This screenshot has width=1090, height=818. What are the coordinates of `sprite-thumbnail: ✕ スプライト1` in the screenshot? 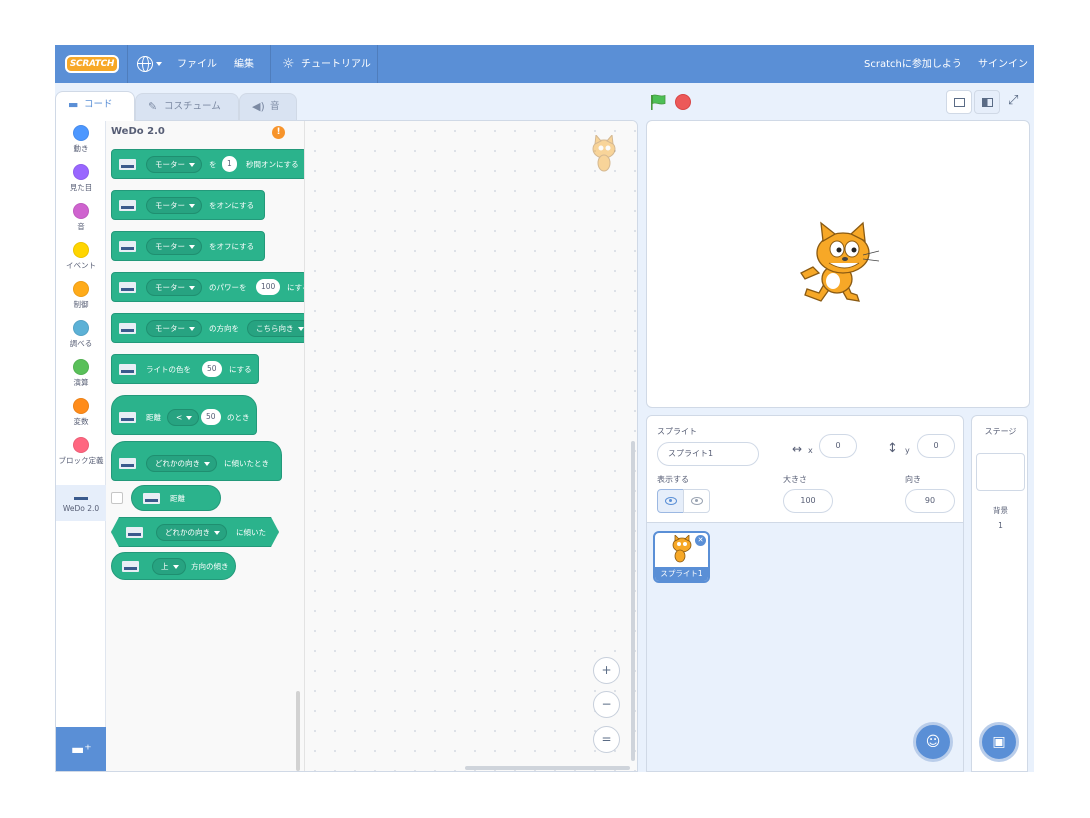 It's located at (681, 557).